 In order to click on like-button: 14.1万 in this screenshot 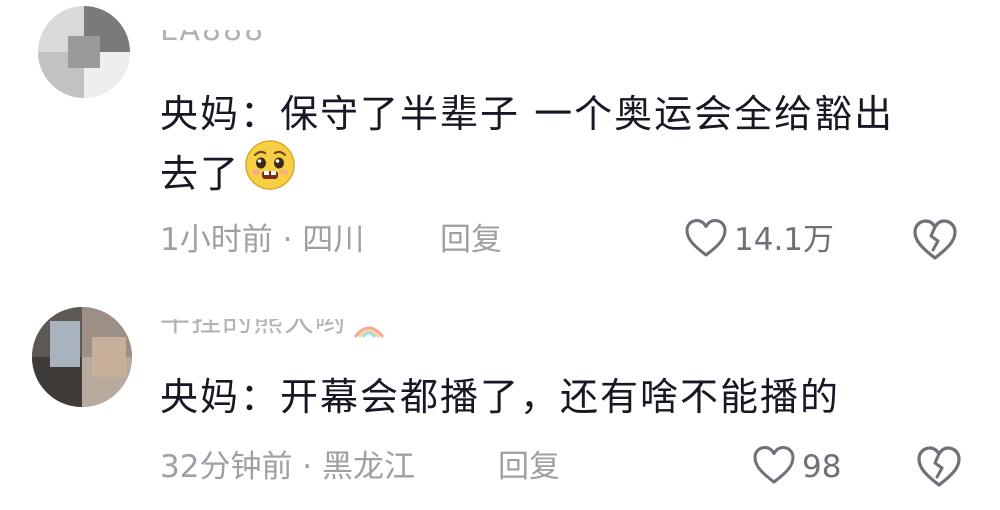, I will do `click(759, 240)`.